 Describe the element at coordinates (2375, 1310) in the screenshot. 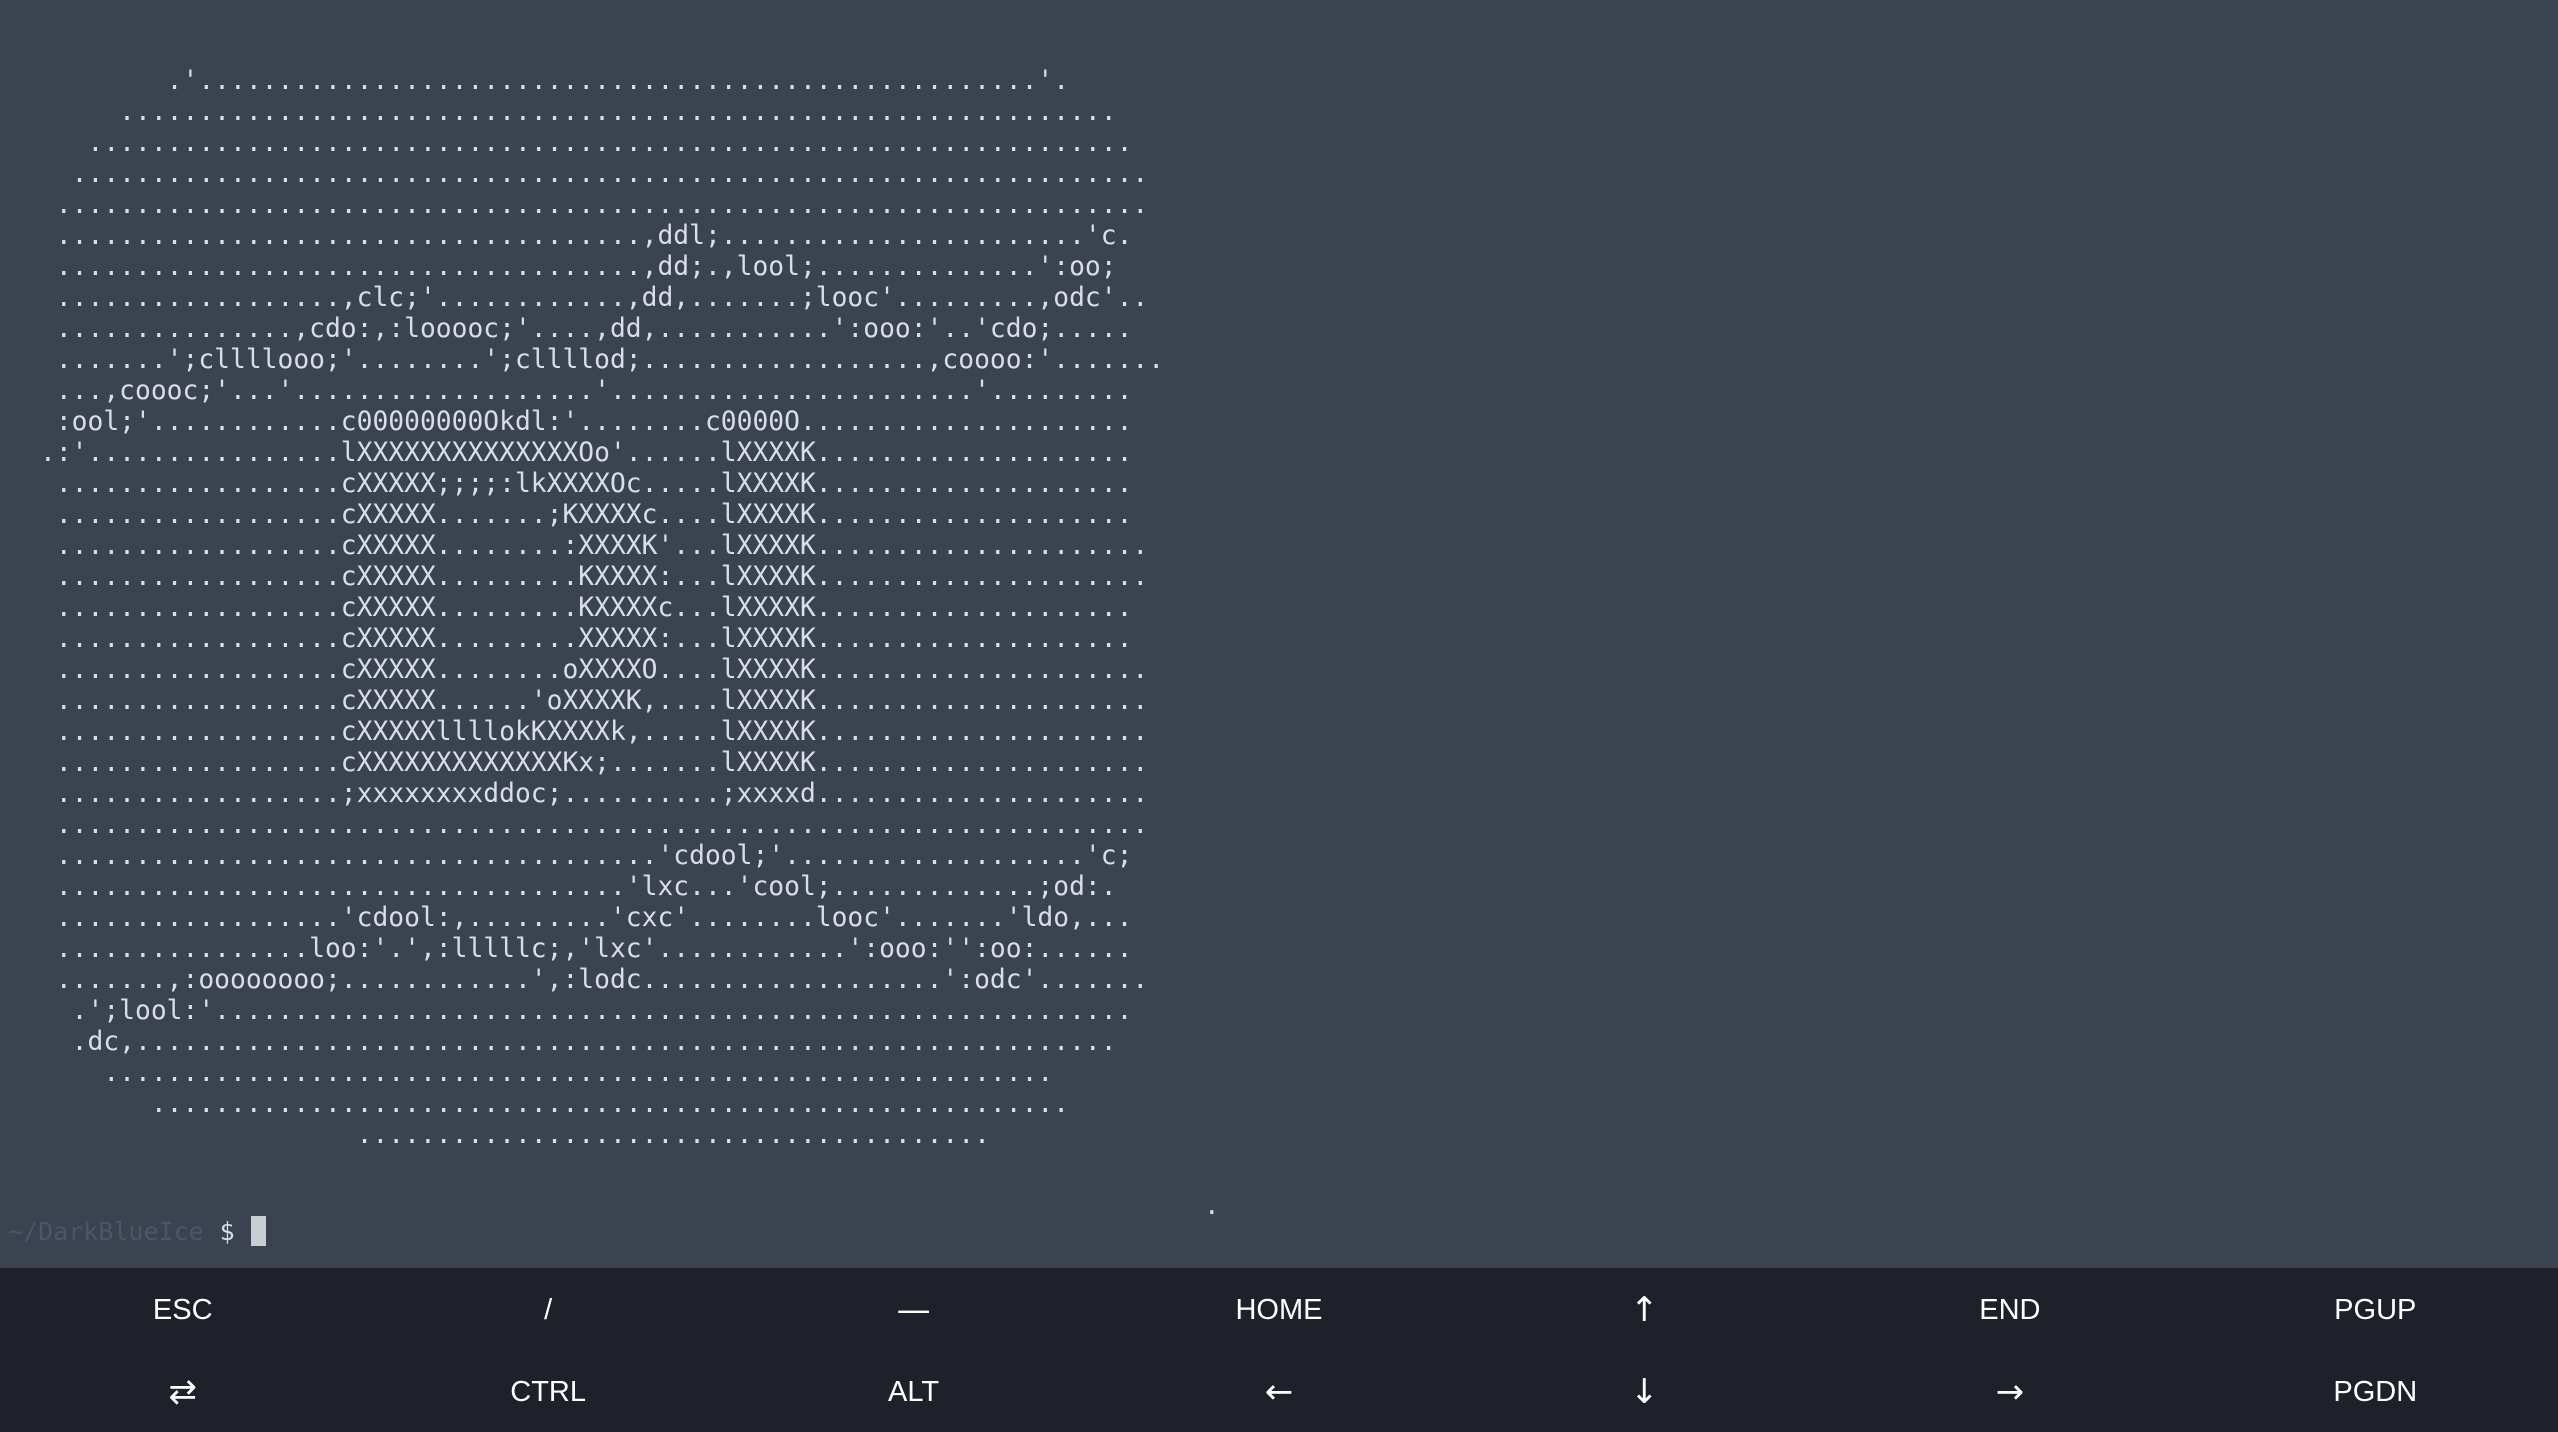

I see `pgup-key: PGUP` at that location.